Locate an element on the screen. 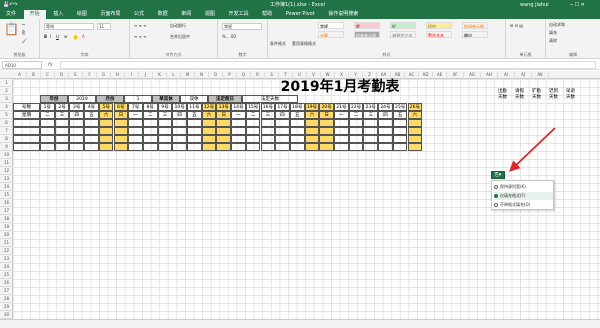 The height and width of the screenshot is (328, 600). annotation-arrow is located at coordinates (532, 149).